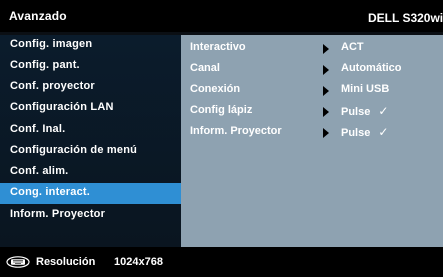  What do you see at coordinates (90, 172) in the screenshot?
I see `sidebar-item-conf-alim: Conf. alim.` at bounding box center [90, 172].